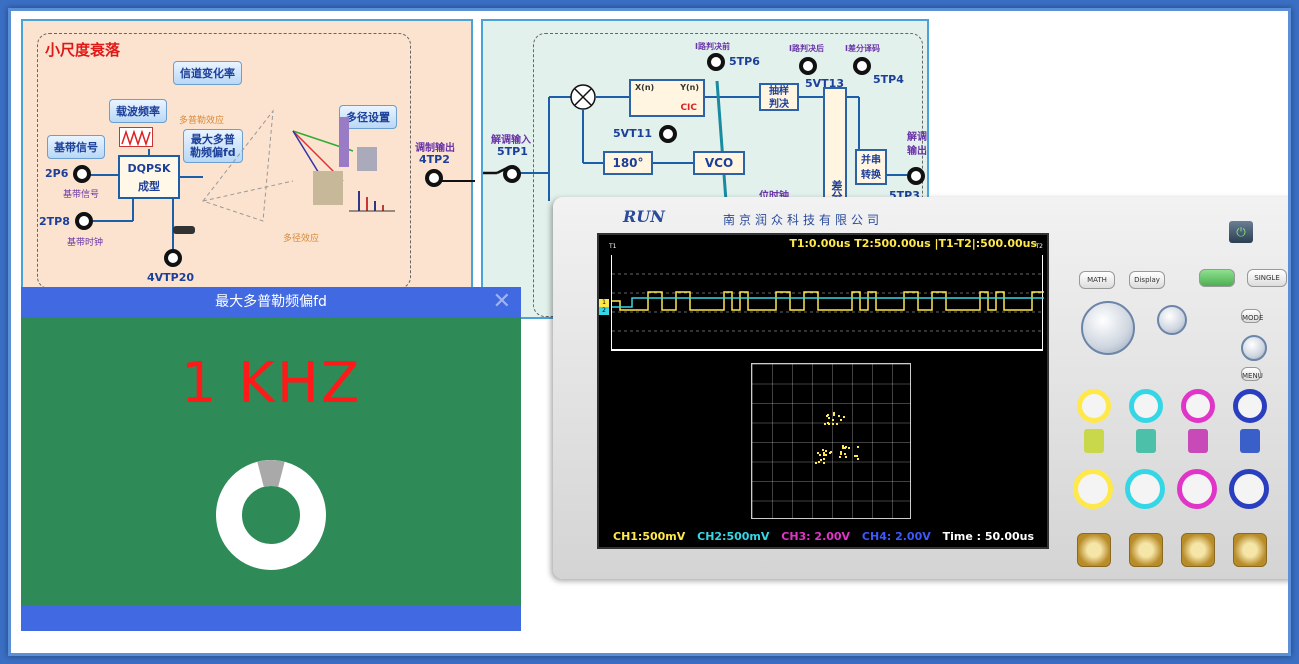 This screenshot has height=664, width=1299. What do you see at coordinates (512, 151) in the screenshot?
I see `tp-5tp1-label: 5TP1` at bounding box center [512, 151].